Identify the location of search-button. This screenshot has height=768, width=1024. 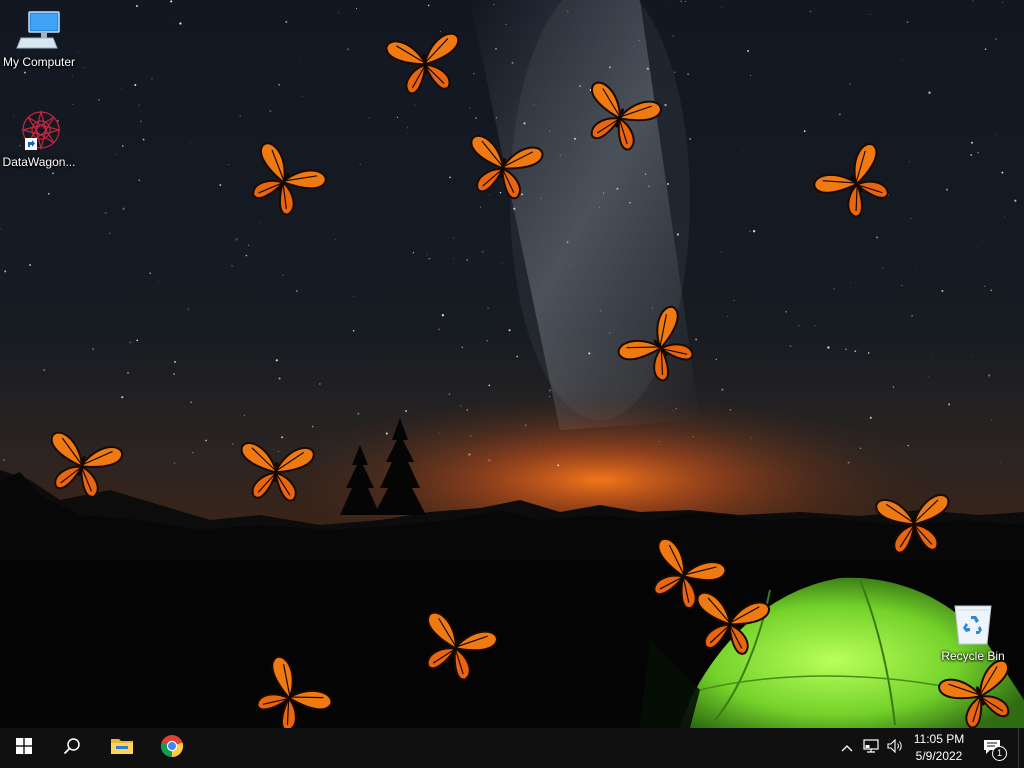
(72, 748).